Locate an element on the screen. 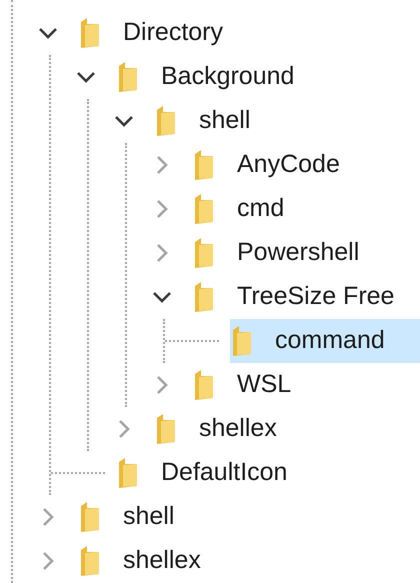 This screenshot has width=420, height=583. tree-item: Background is located at coordinates (207, 77).